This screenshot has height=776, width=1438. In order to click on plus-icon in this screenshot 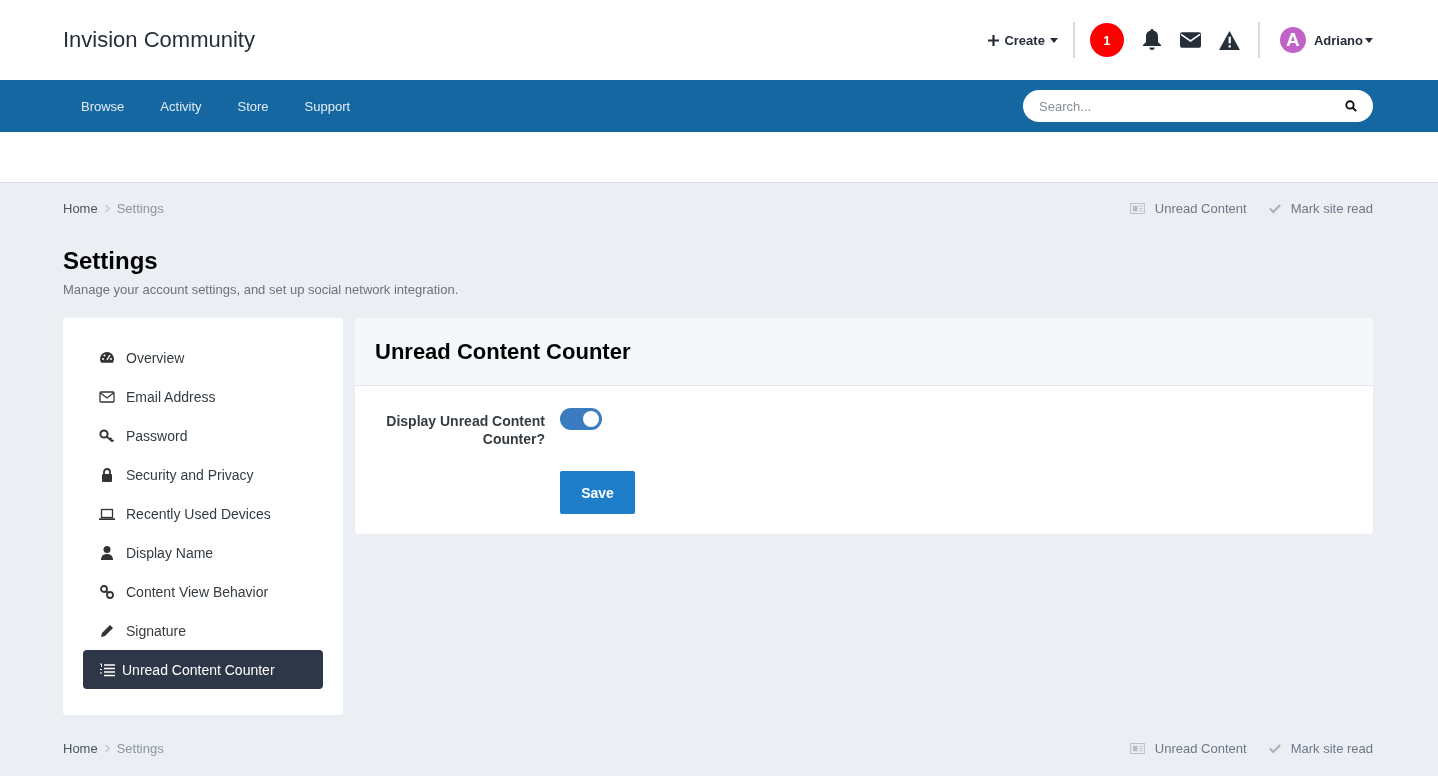, I will do `click(994, 40)`.